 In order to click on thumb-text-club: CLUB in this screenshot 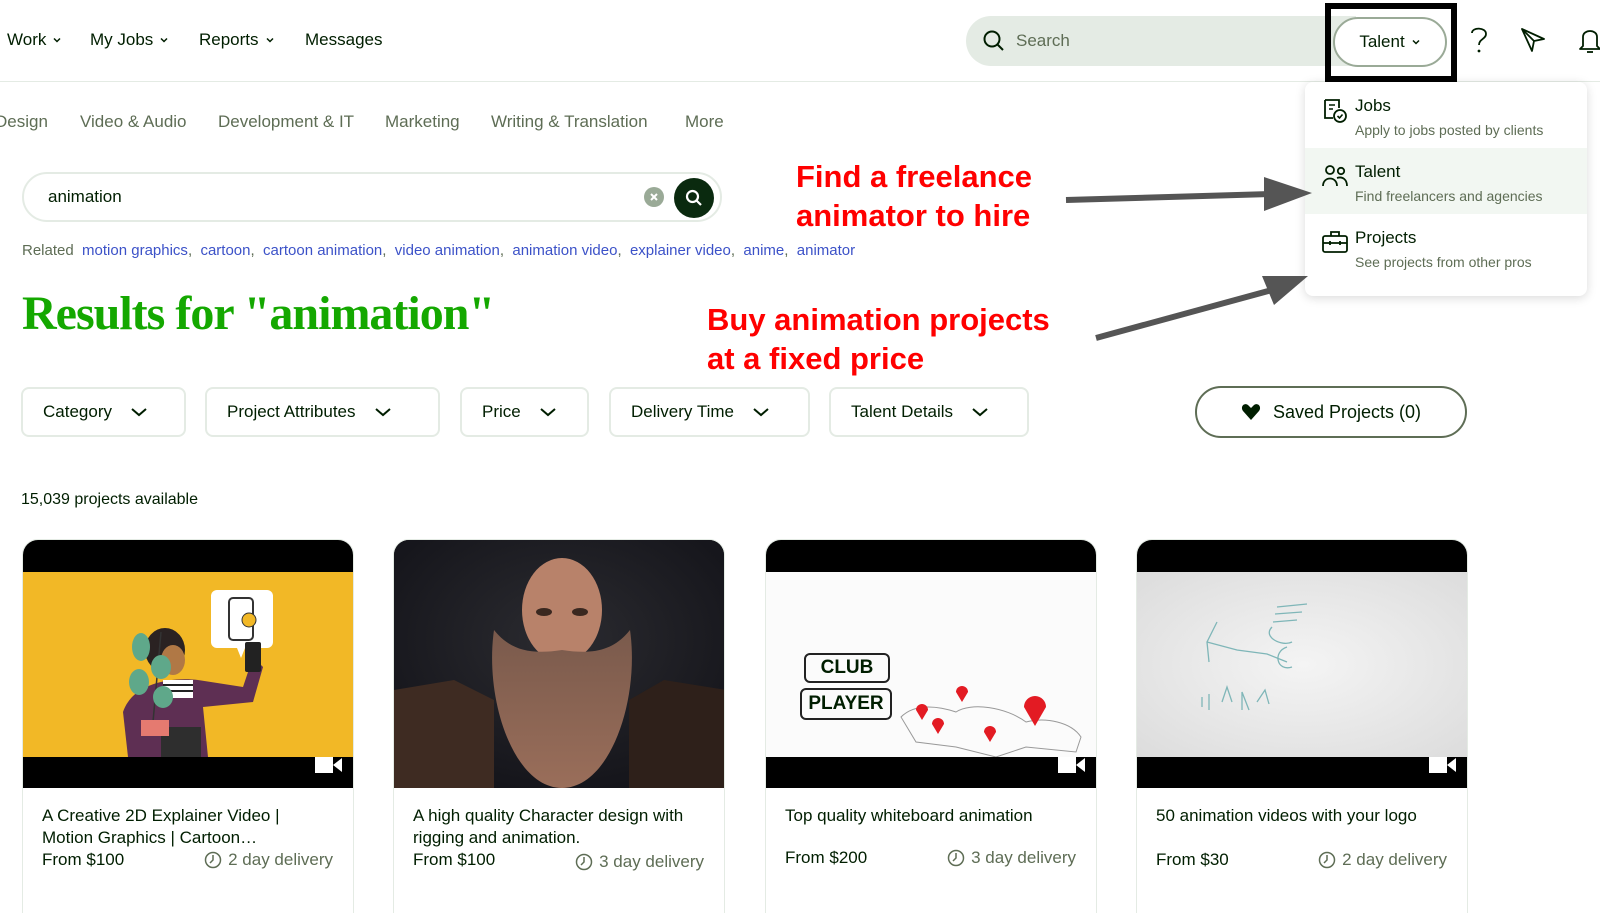, I will do `click(847, 668)`.